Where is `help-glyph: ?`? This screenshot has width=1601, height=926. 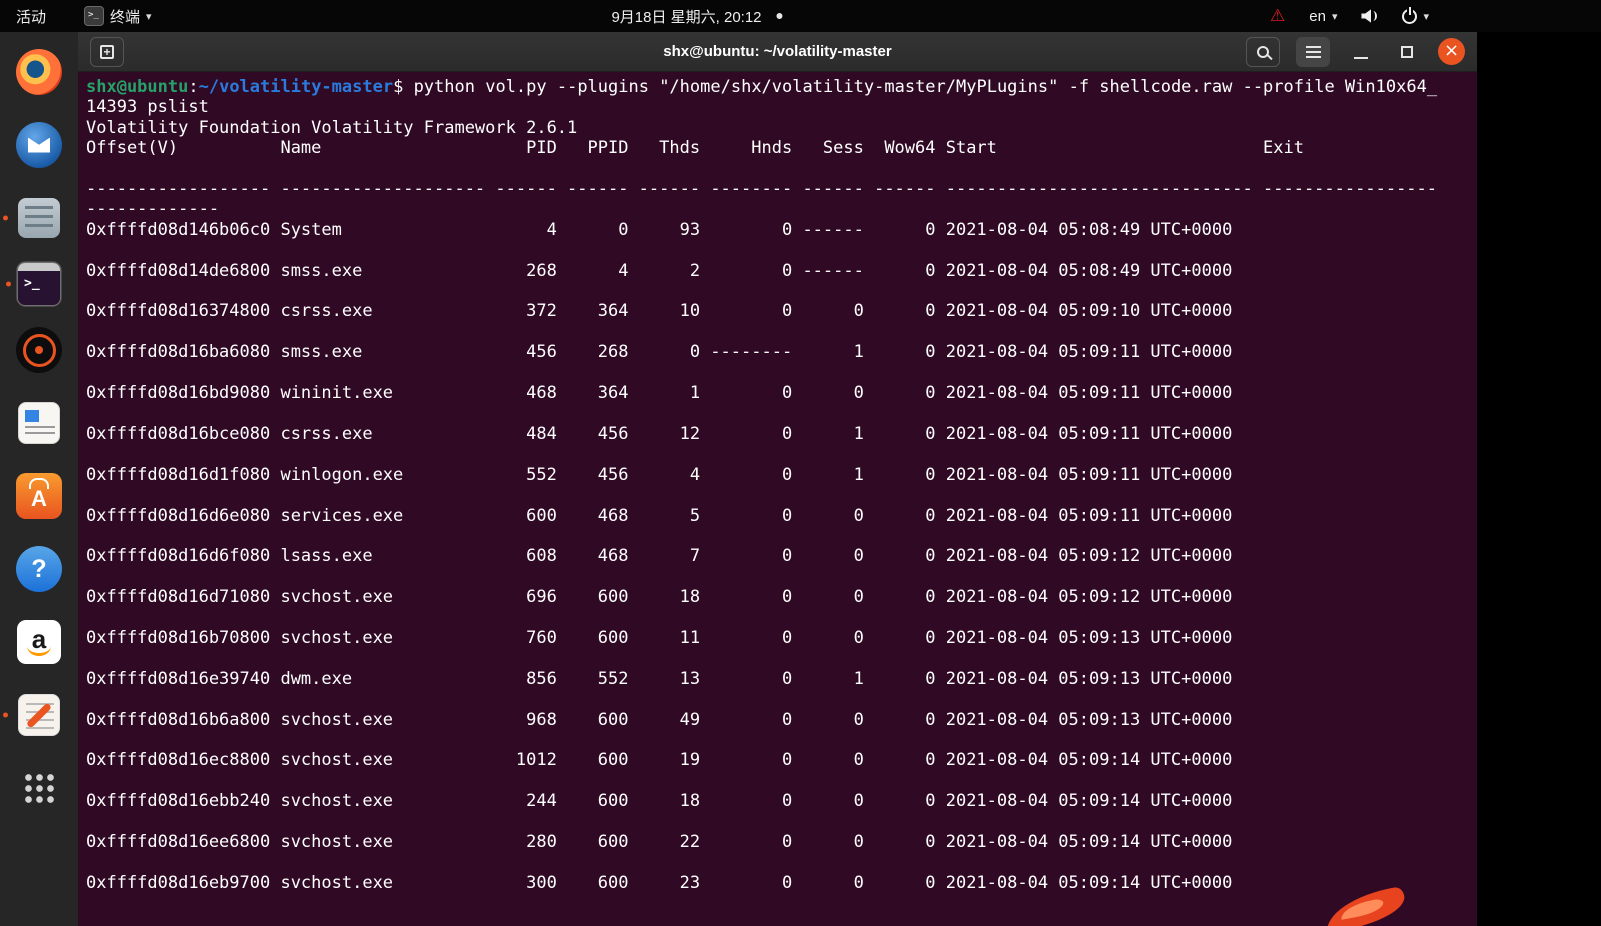 help-glyph: ? is located at coordinates (39, 568).